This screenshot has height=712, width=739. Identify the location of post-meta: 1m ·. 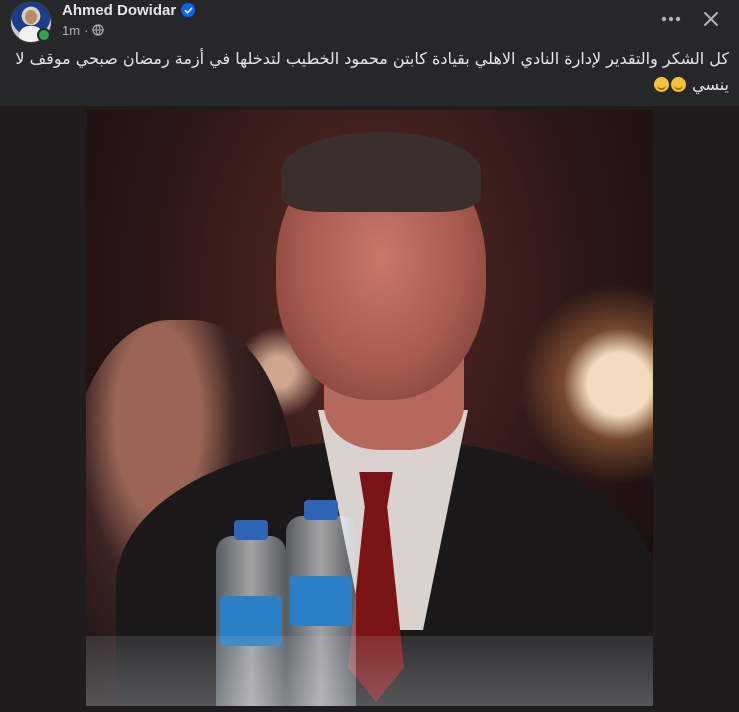
(83, 30).